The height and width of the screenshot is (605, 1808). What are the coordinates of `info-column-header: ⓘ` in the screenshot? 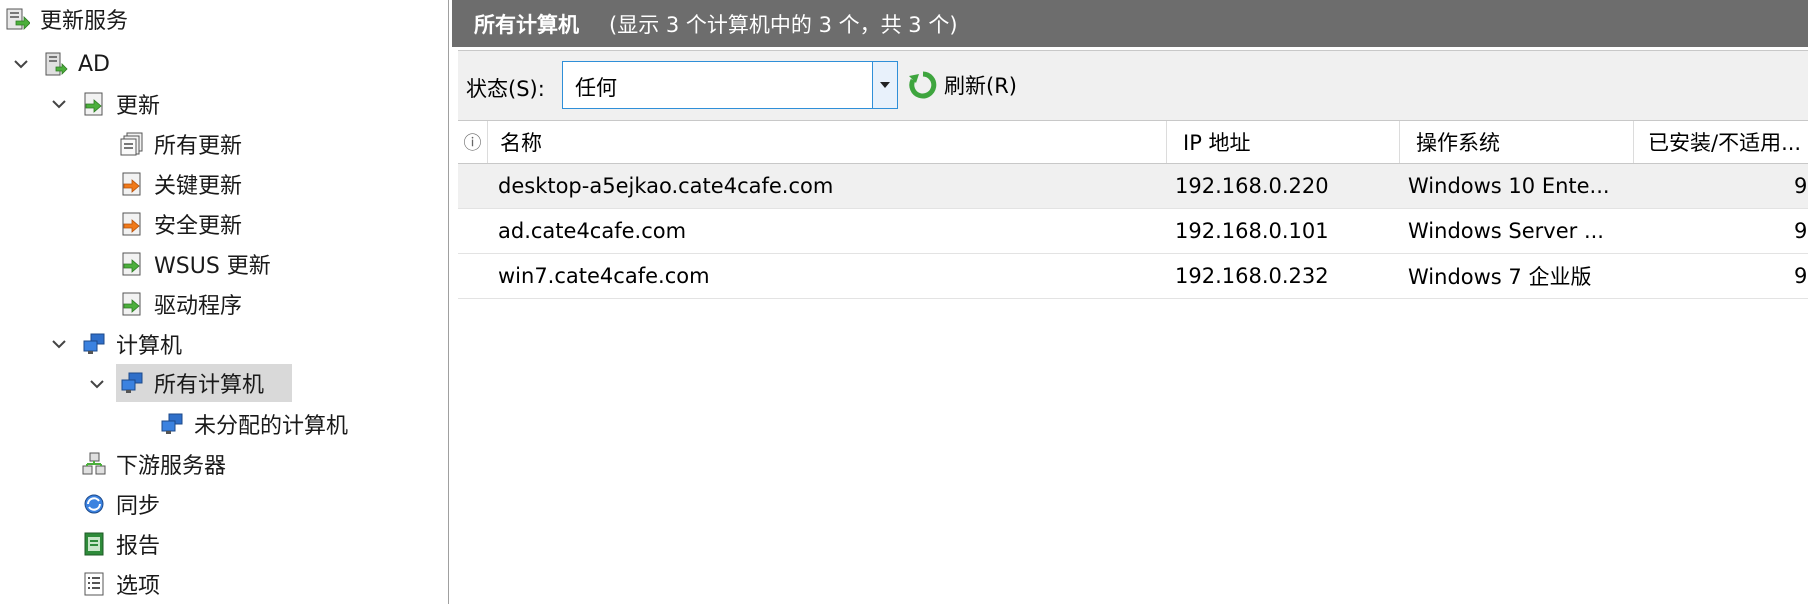 It's located at (473, 142).